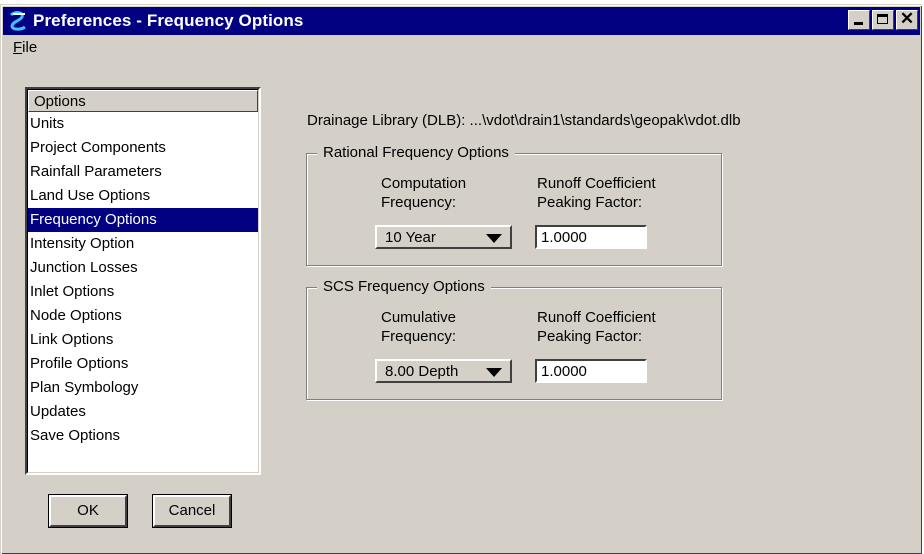 The image size is (924, 554). I want to click on scs-coefficient-label-2: Peaking Factor:, so click(590, 336).